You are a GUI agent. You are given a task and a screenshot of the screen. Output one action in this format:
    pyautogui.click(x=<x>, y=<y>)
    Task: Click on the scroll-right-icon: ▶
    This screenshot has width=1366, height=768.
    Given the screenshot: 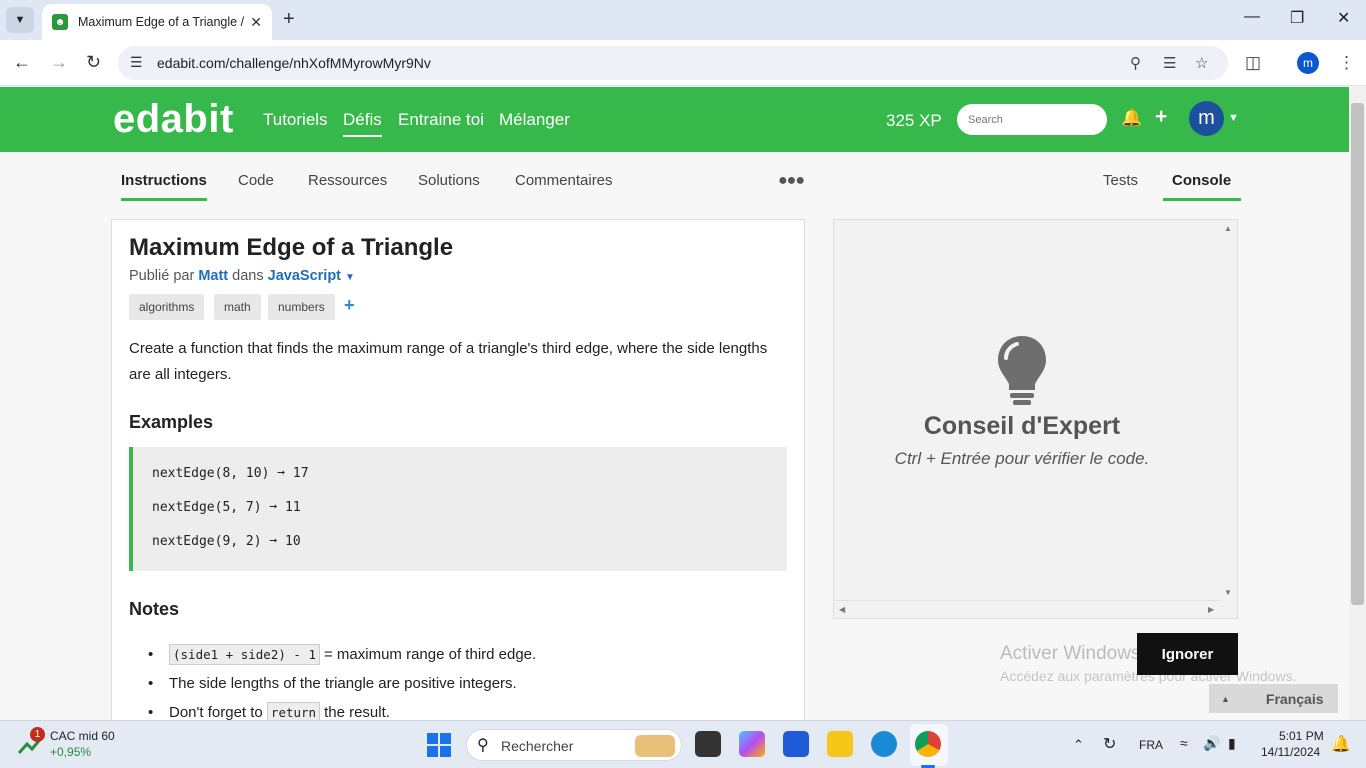 What is the action you would take?
    pyautogui.click(x=1211, y=609)
    